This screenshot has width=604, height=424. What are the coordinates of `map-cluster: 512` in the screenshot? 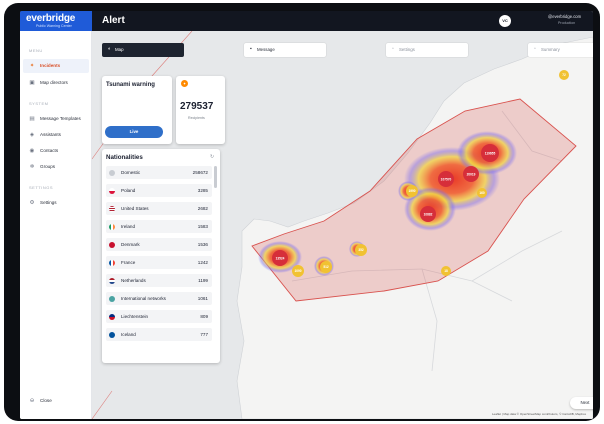 It's located at (326, 267).